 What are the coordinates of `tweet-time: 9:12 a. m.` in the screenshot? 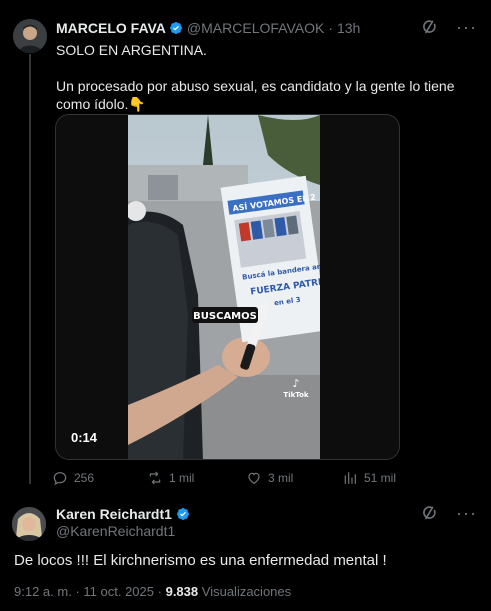 It's located at (43, 591).